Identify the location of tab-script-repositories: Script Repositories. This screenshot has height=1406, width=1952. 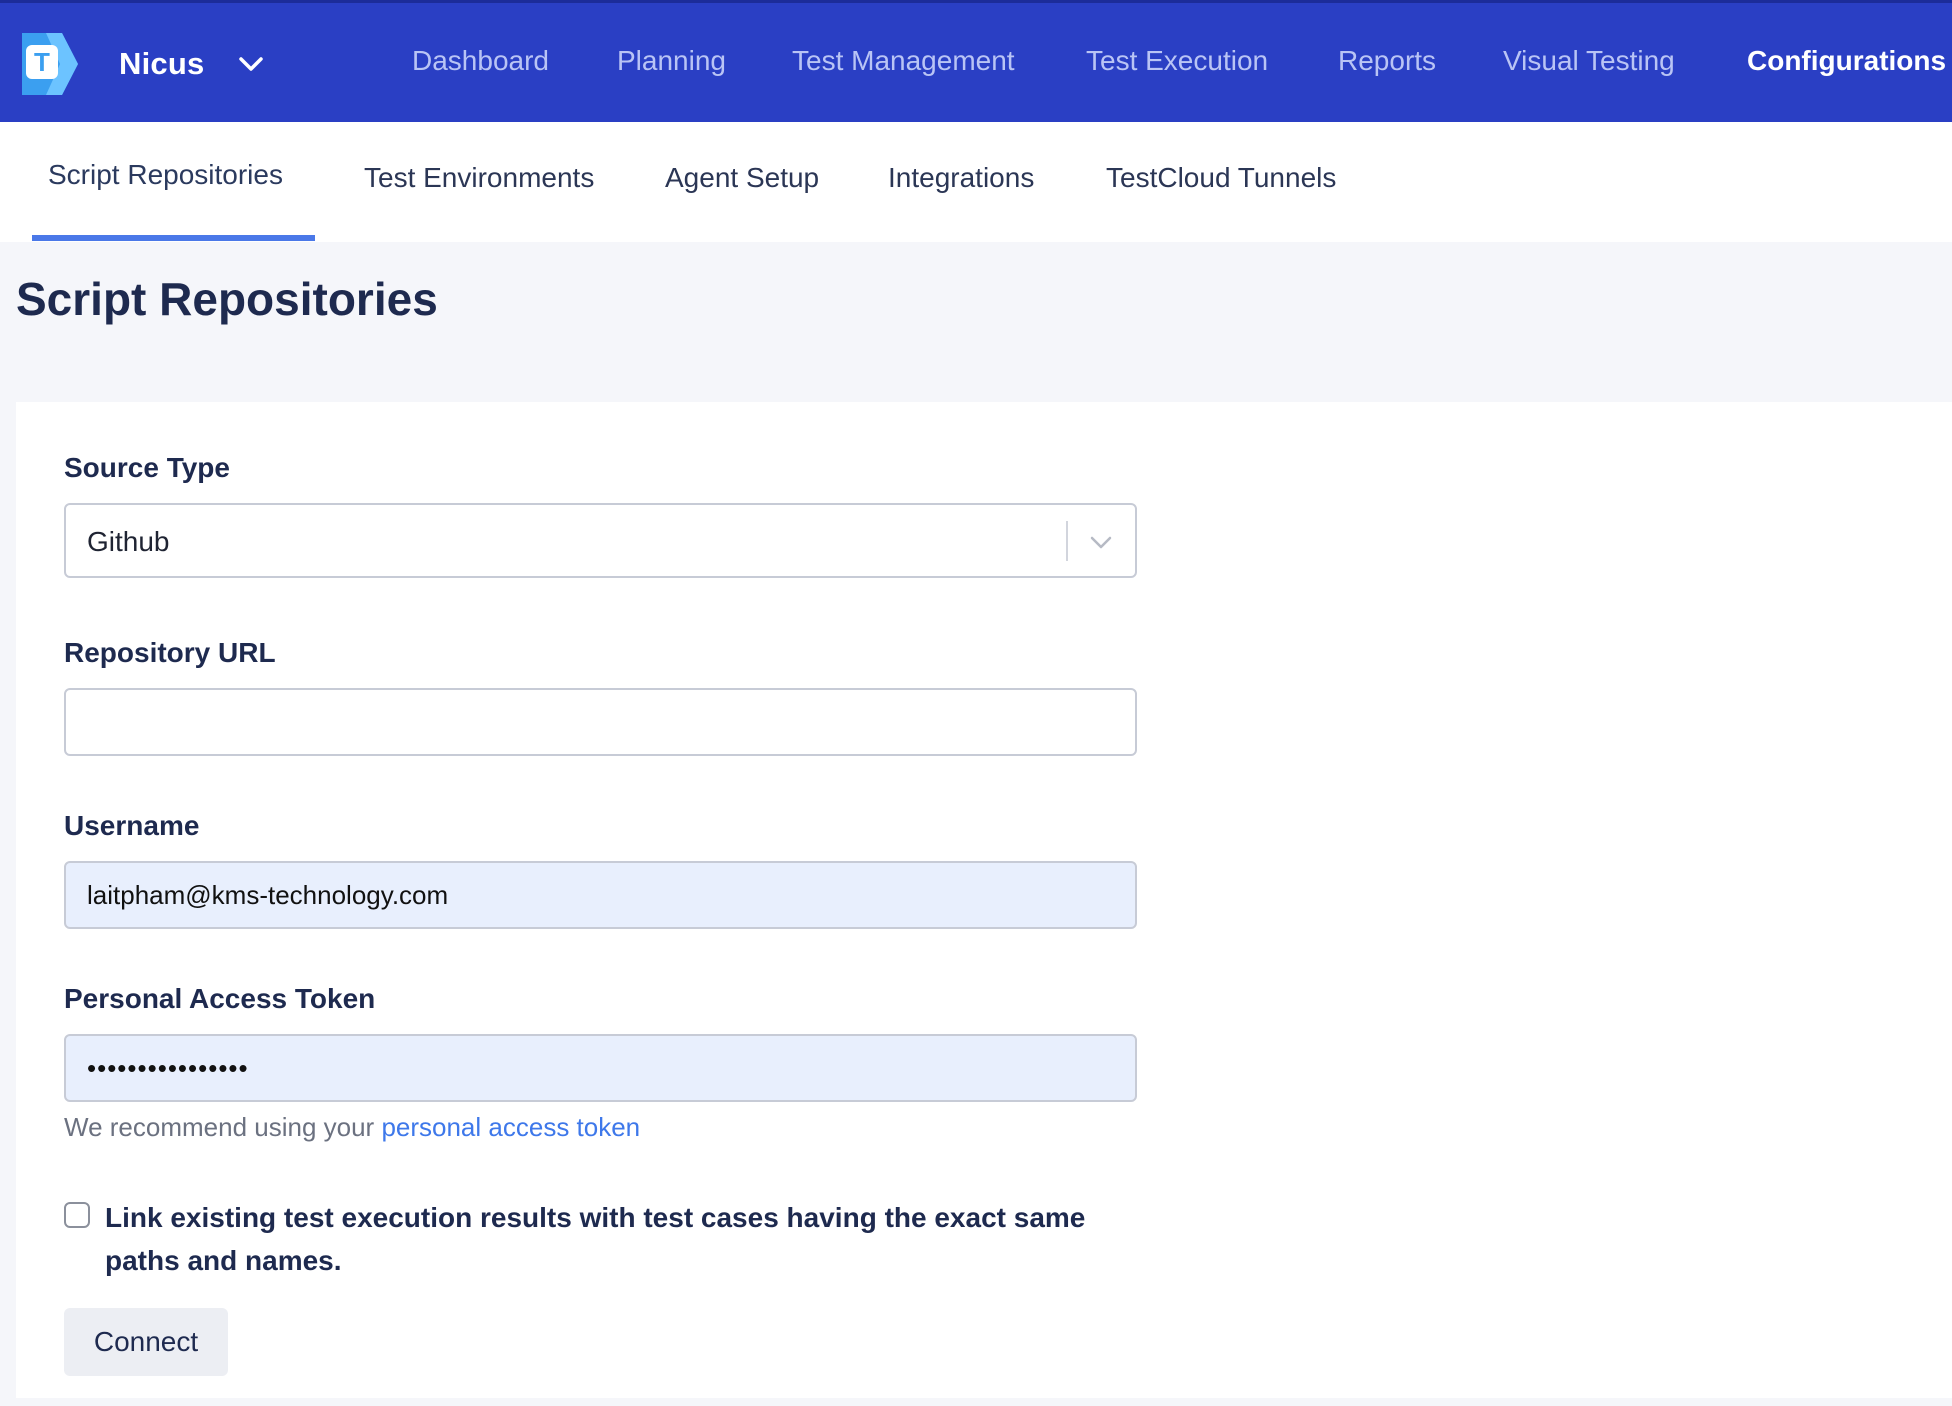
(165, 175).